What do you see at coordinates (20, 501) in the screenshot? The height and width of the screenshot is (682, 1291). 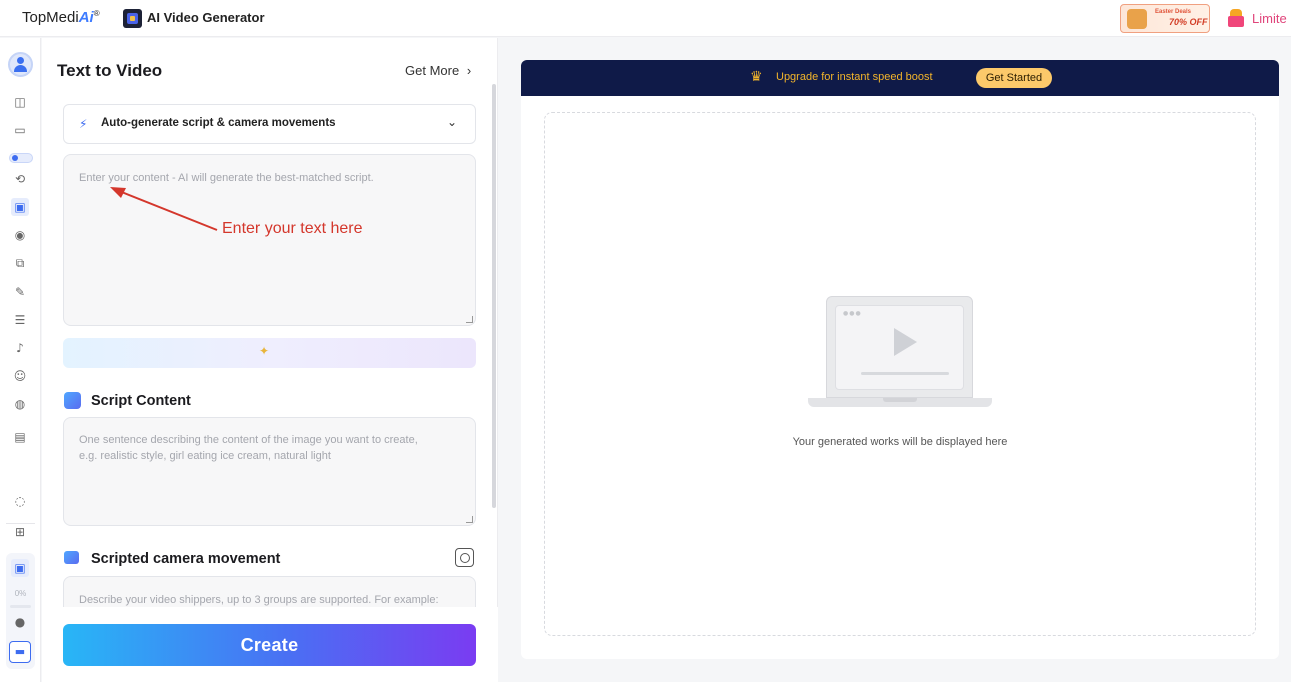 I see `chat-icon: ◌` at bounding box center [20, 501].